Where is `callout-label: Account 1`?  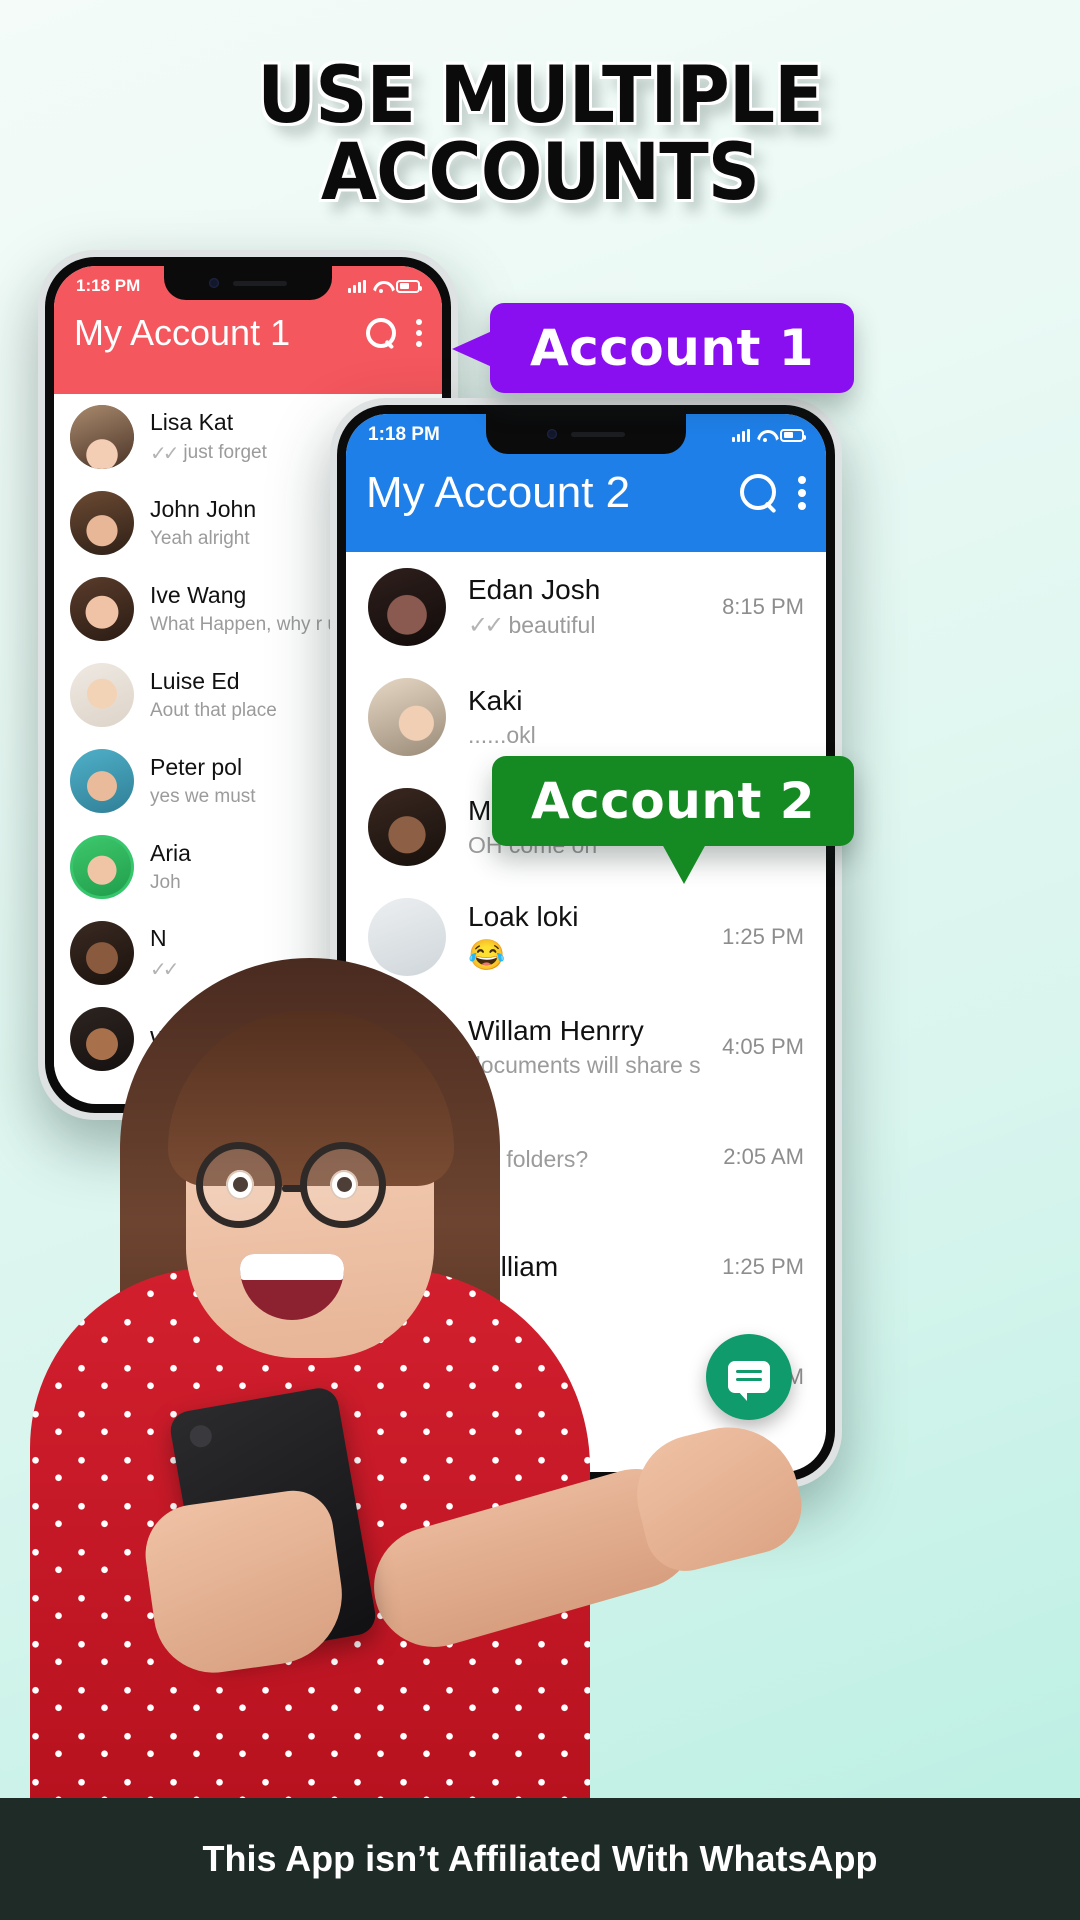
callout-label: Account 1 is located at coordinates (672, 348).